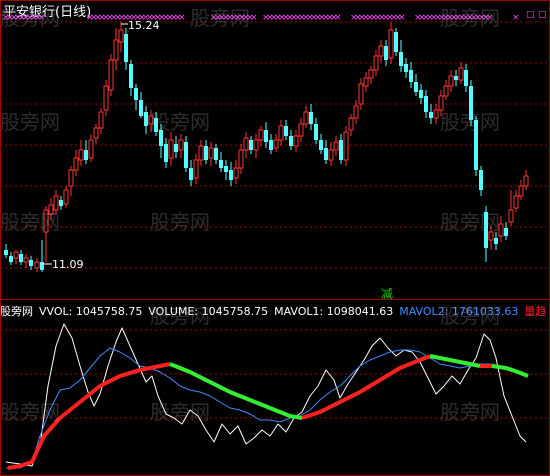  Describe the element at coordinates (455, 361) in the screenshot. I see `trend-falling` at that location.